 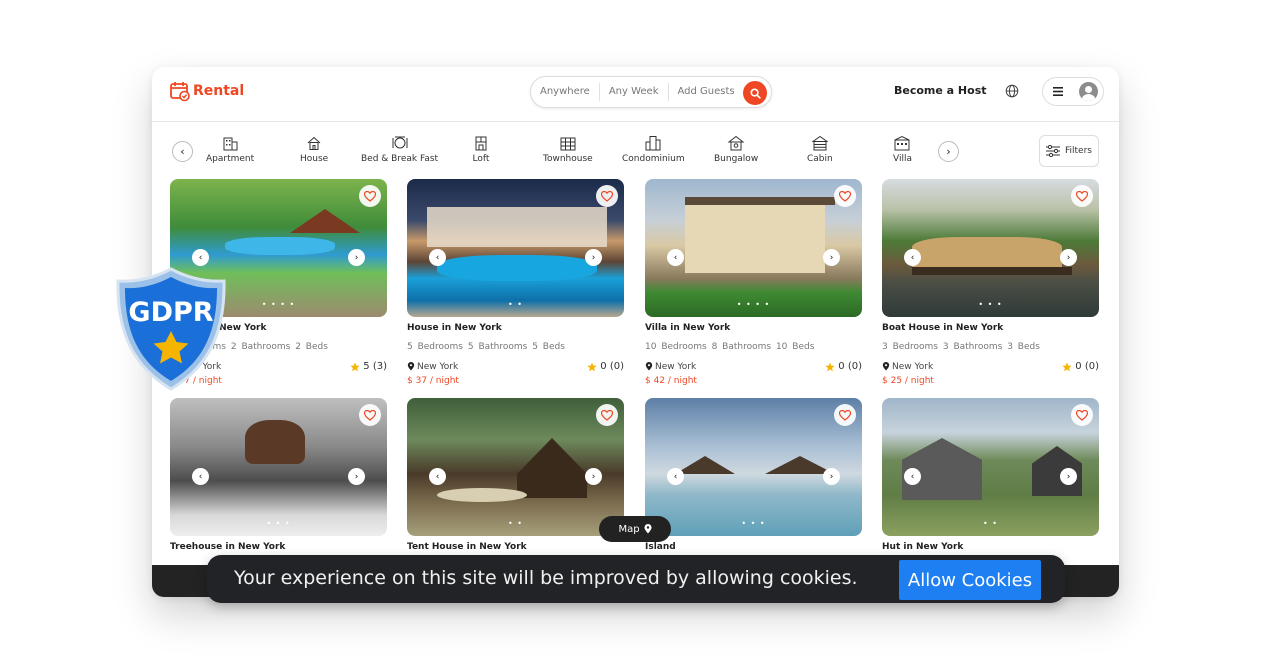 What do you see at coordinates (902, 149) in the screenshot?
I see `category-villa: Villa` at bounding box center [902, 149].